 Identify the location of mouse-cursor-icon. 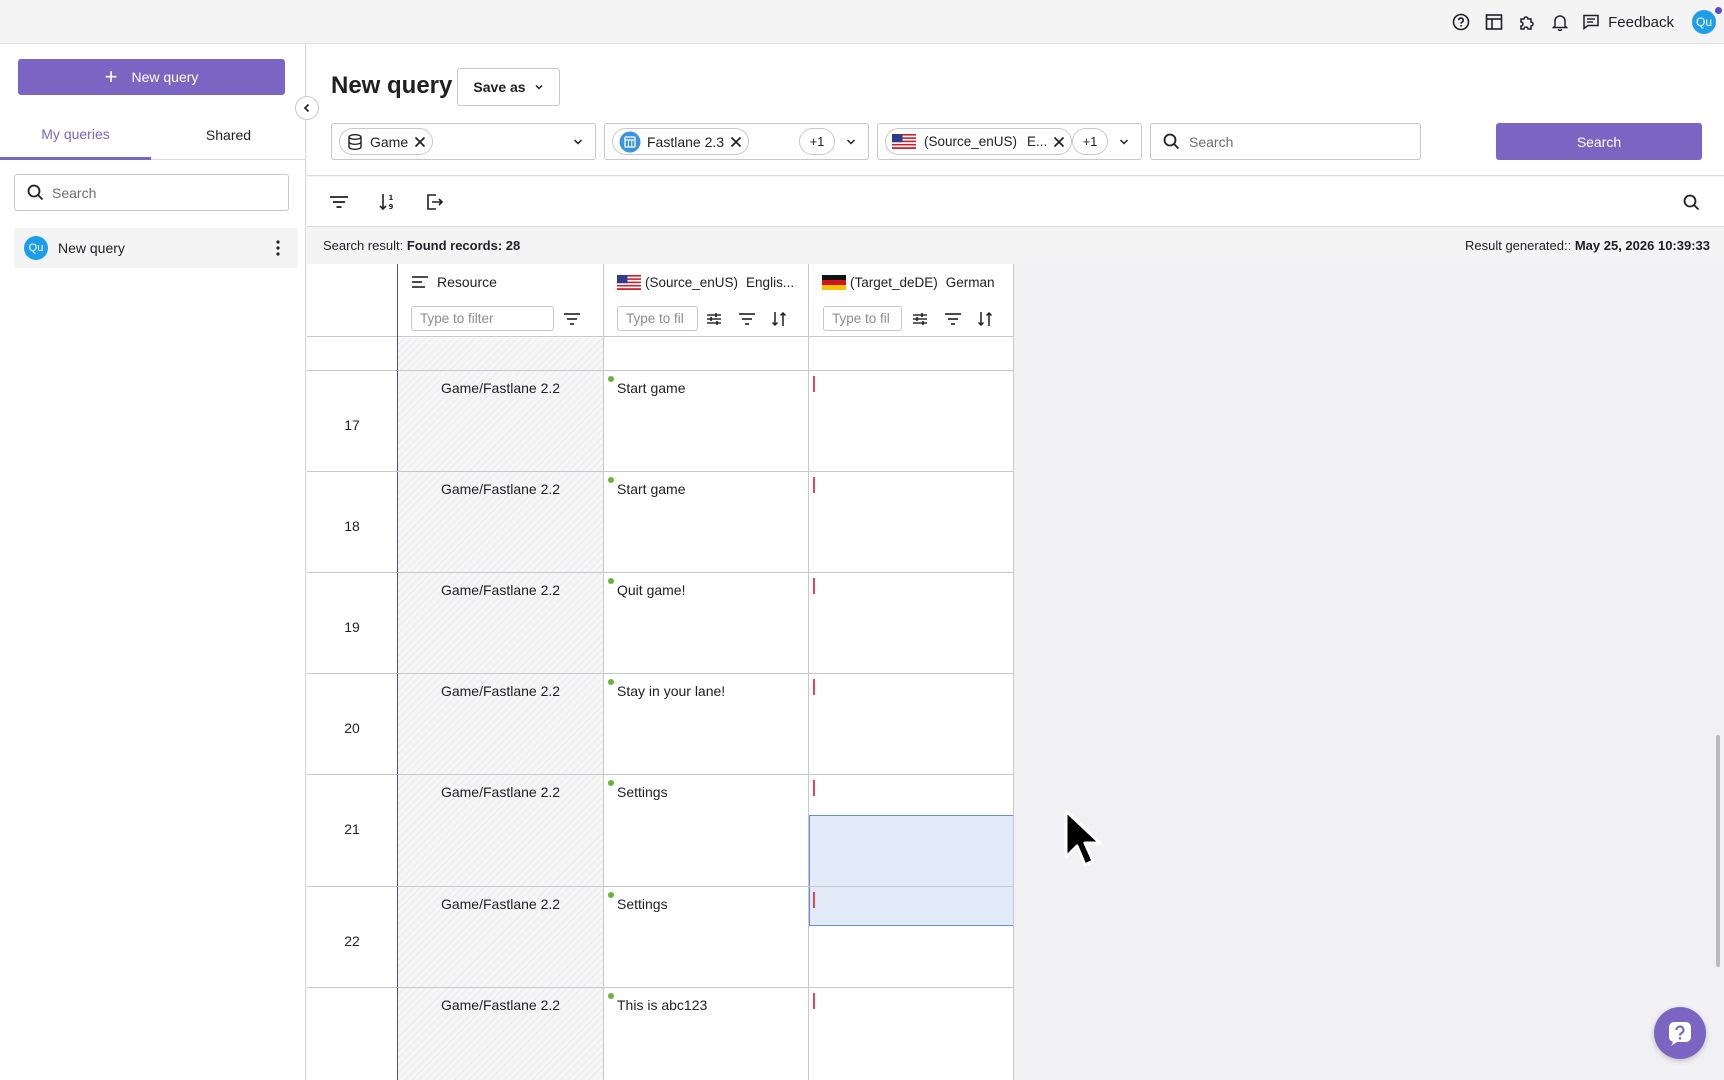
(1083, 838).